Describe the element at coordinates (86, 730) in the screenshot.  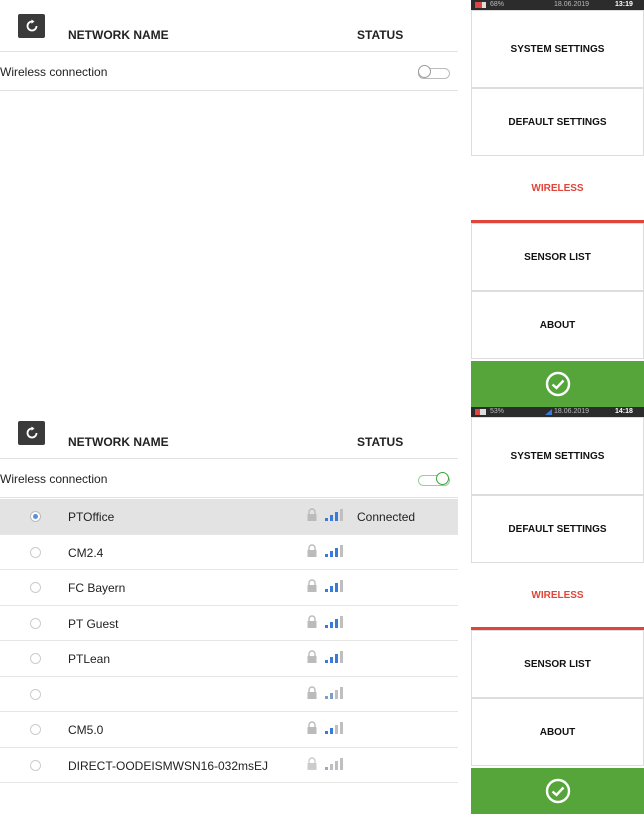
I see `network-name: CM5.0` at that location.